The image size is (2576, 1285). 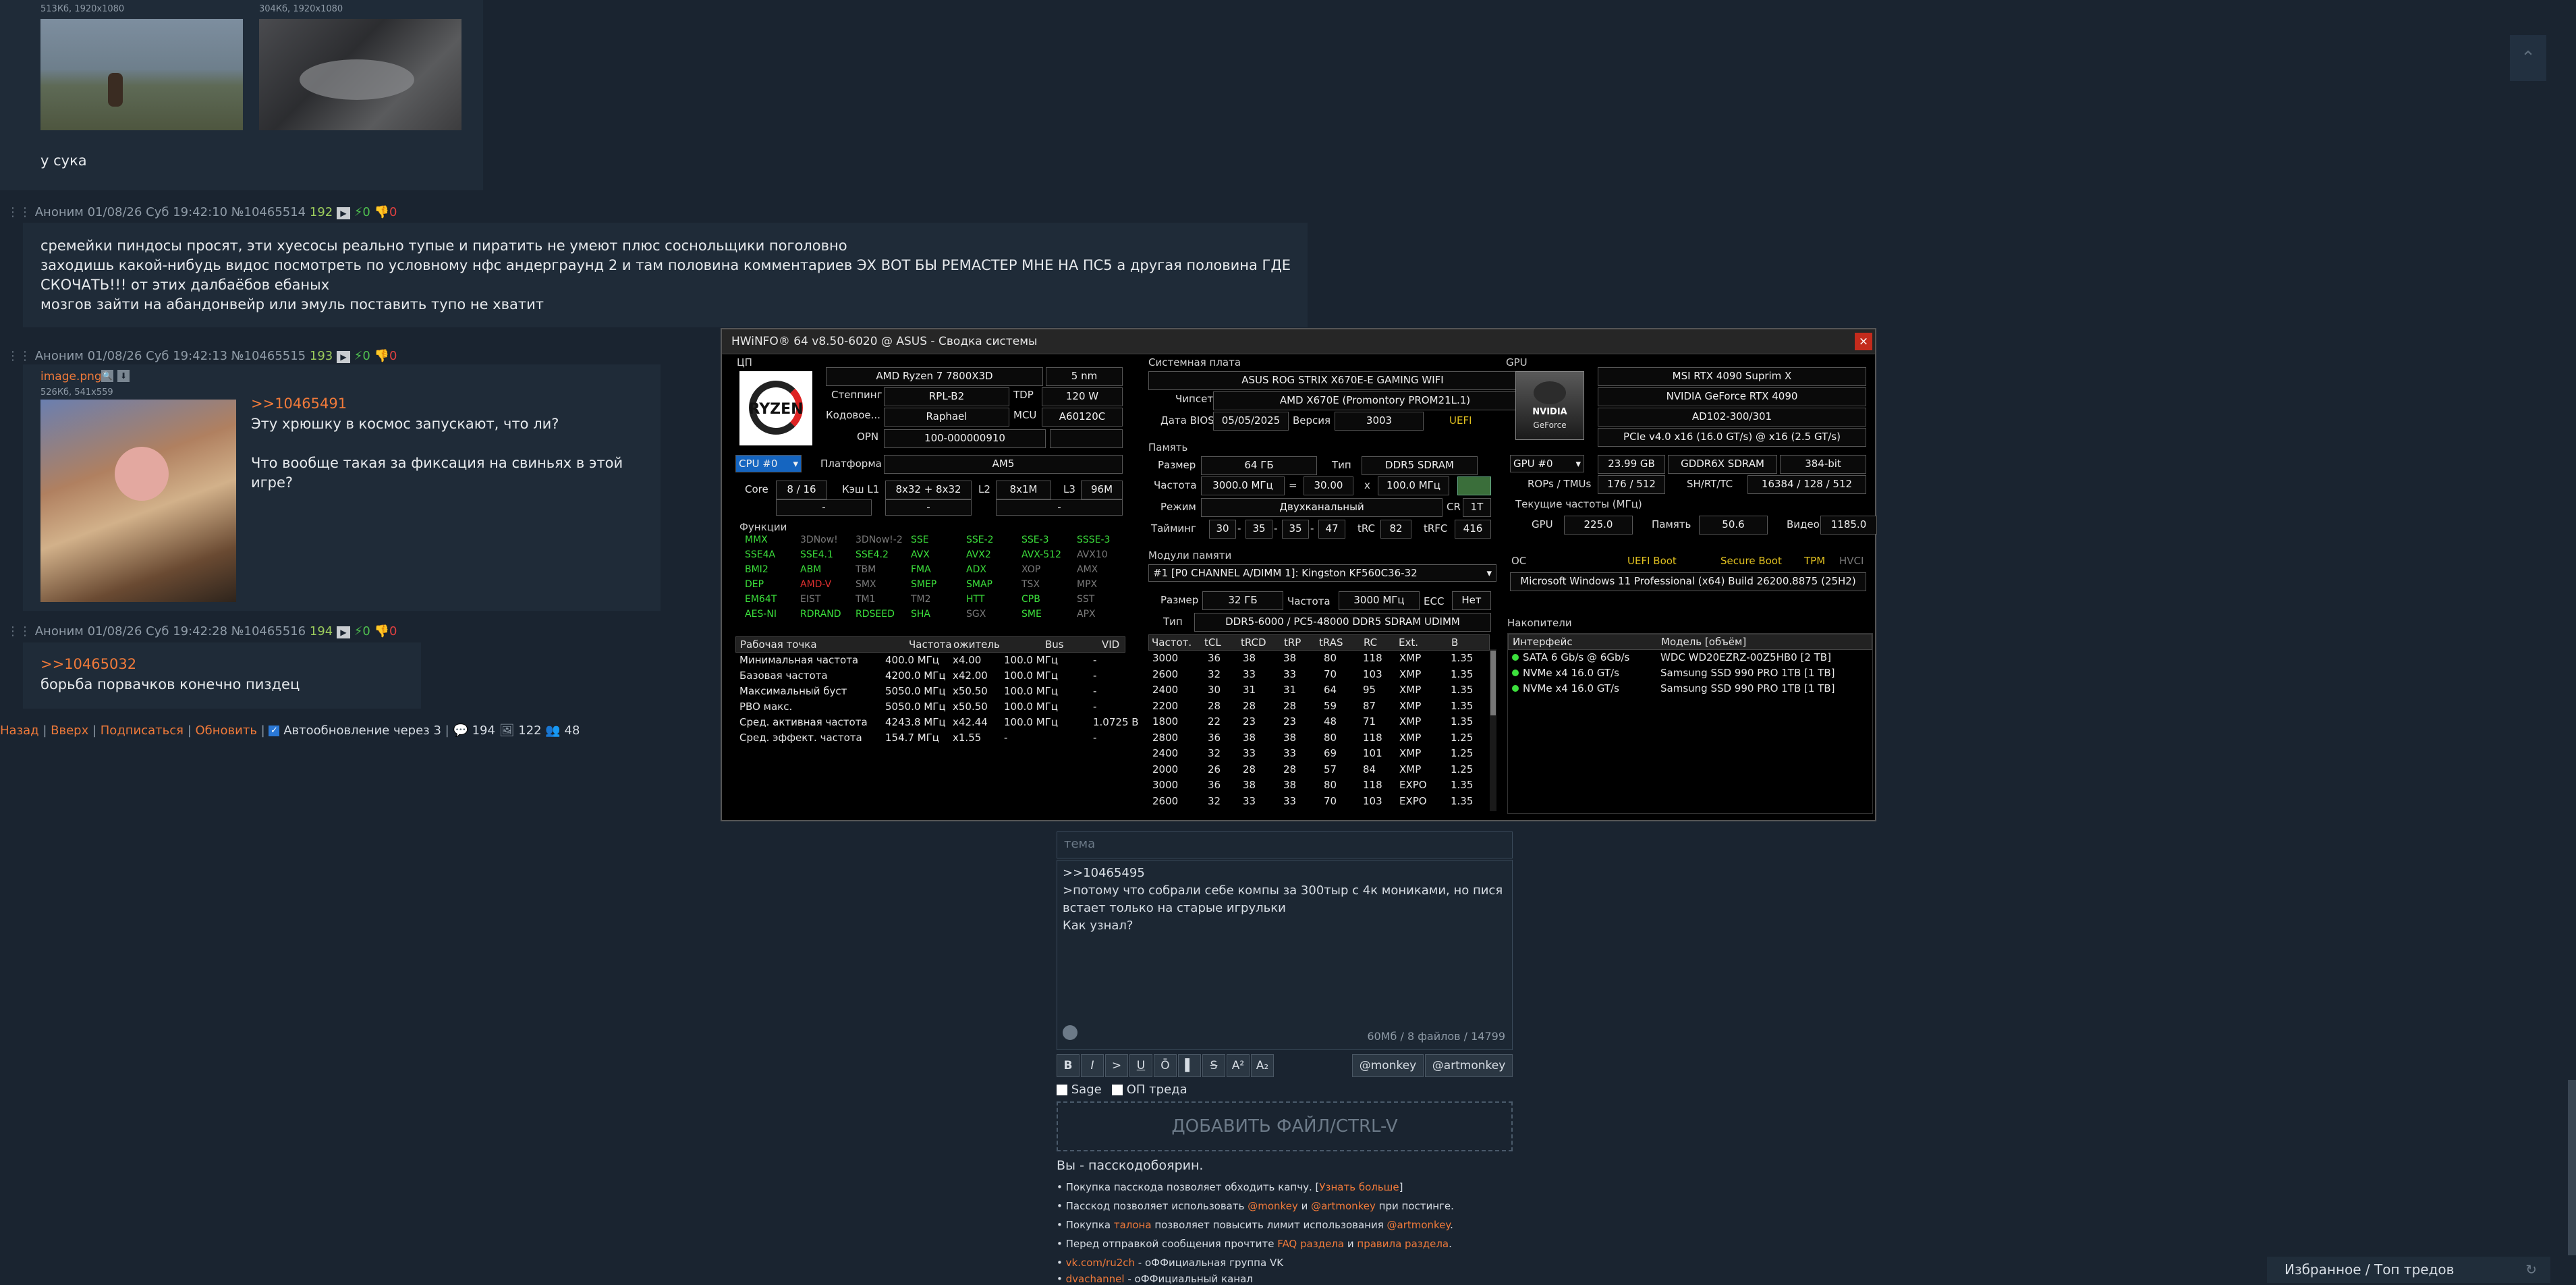 I want to click on post-2-menu-icon: ⋮⋮, so click(x=21, y=212).